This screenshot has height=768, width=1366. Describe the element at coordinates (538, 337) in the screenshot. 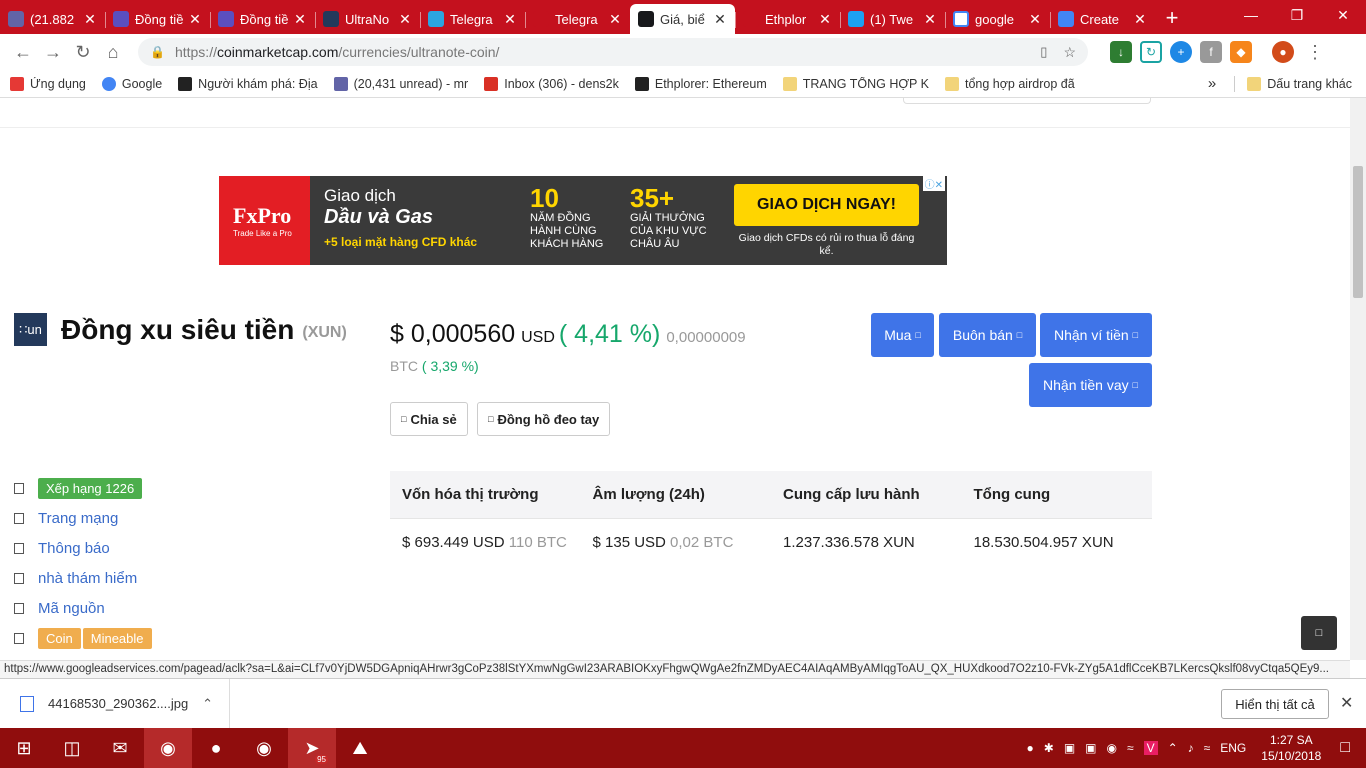

I see `price-currency: USD` at that location.